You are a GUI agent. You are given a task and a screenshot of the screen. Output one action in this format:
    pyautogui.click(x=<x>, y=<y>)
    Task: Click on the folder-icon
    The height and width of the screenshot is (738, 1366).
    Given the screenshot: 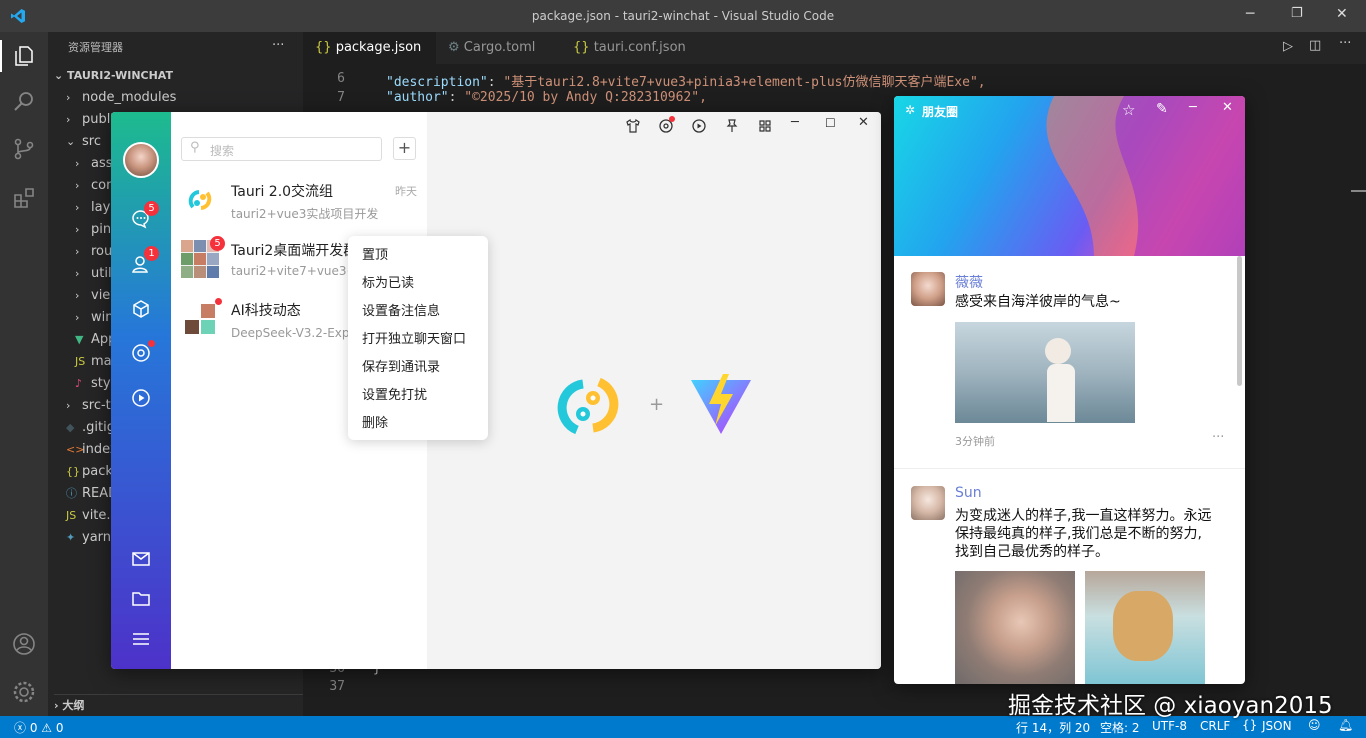 What is the action you would take?
    pyautogui.click(x=141, y=599)
    